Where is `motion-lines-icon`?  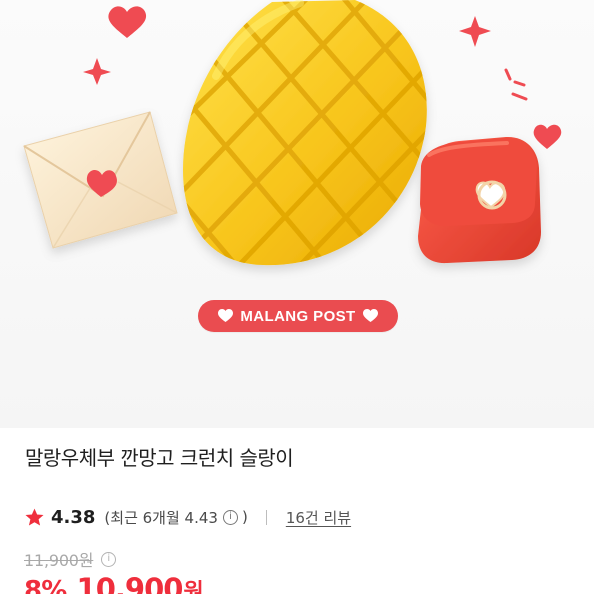
motion-lines-icon is located at coordinates (516, 84).